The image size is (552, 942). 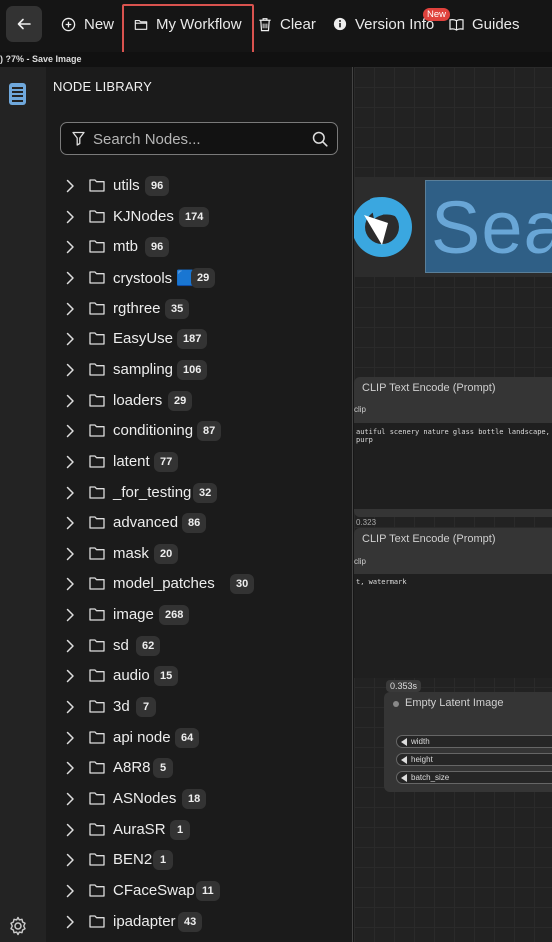 I want to click on new-workflow-button: New, so click(x=87, y=24).